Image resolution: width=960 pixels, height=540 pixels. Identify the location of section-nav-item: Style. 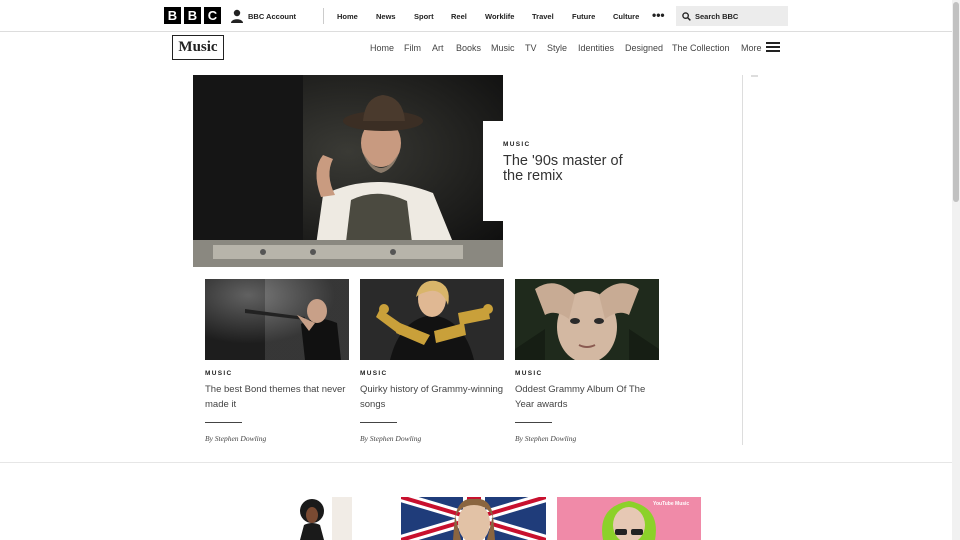
(557, 48).